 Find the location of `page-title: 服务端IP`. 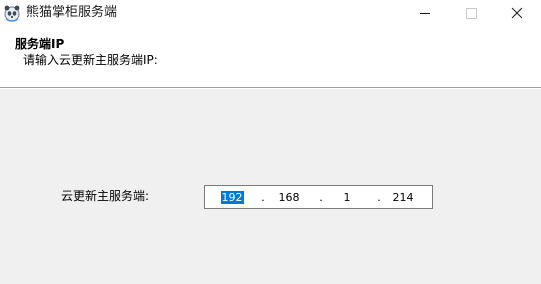

page-title: 服务端IP is located at coordinates (40, 44).